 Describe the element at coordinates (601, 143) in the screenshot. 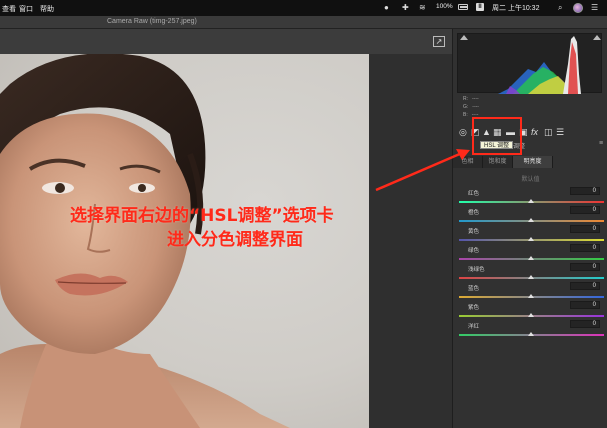

I see `panel-menu-icon: ≡` at that location.